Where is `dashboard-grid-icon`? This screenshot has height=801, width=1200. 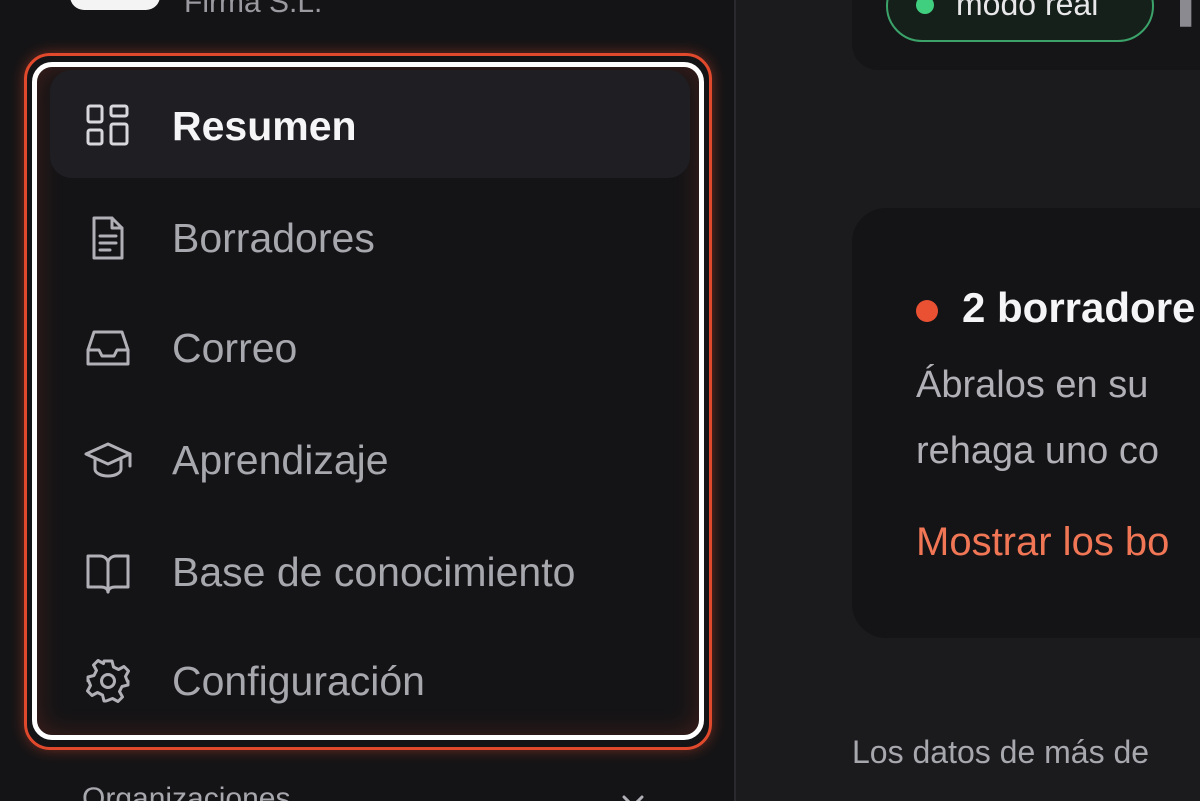
dashboard-grid-icon is located at coordinates (108, 126).